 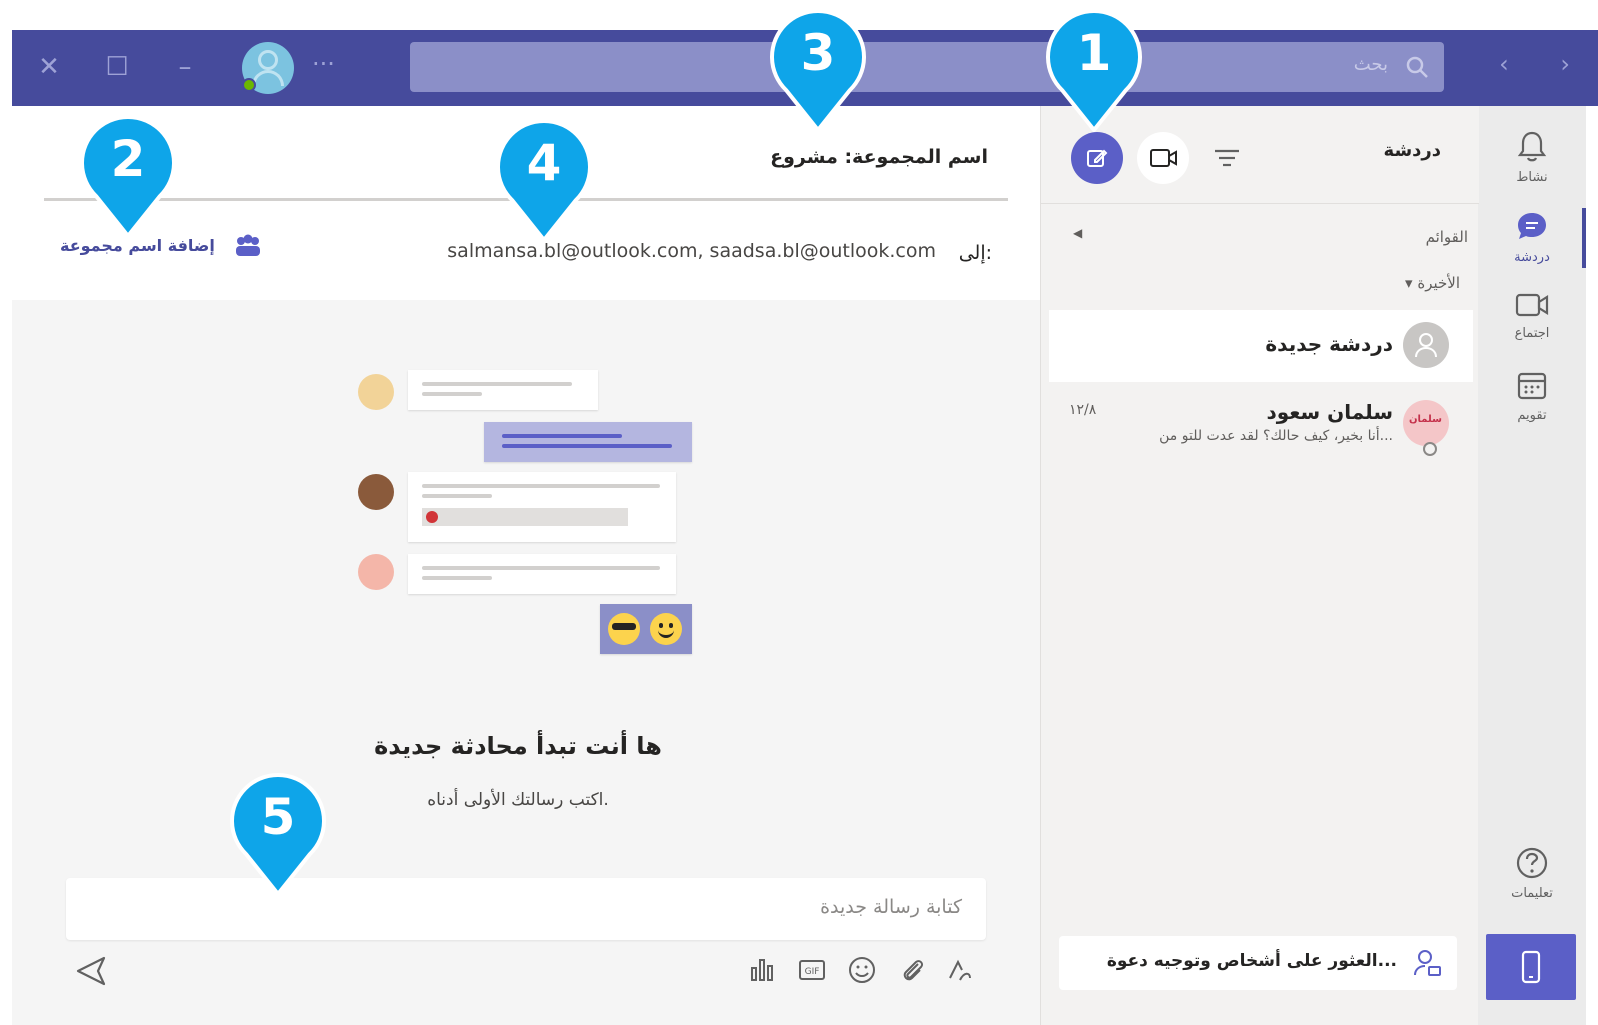 What do you see at coordinates (185, 67) in the screenshot?
I see `minimize-icon: –` at bounding box center [185, 67].